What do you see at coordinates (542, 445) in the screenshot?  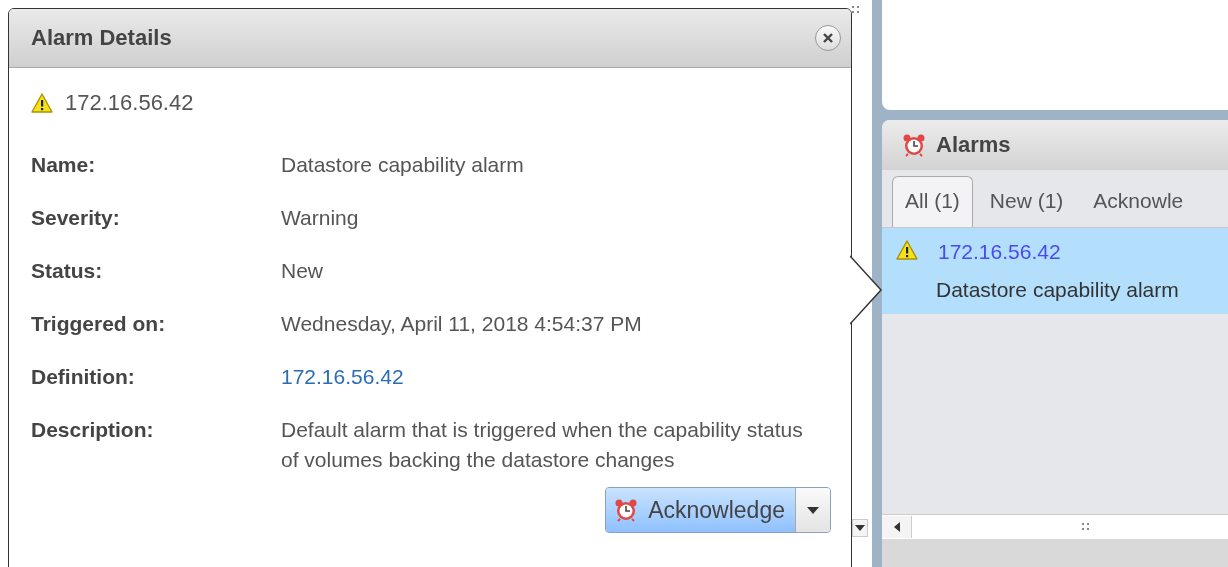 I see `field-value: Default alarm that is triggered when the capability status of volumes backing the datastore changes` at bounding box center [542, 445].